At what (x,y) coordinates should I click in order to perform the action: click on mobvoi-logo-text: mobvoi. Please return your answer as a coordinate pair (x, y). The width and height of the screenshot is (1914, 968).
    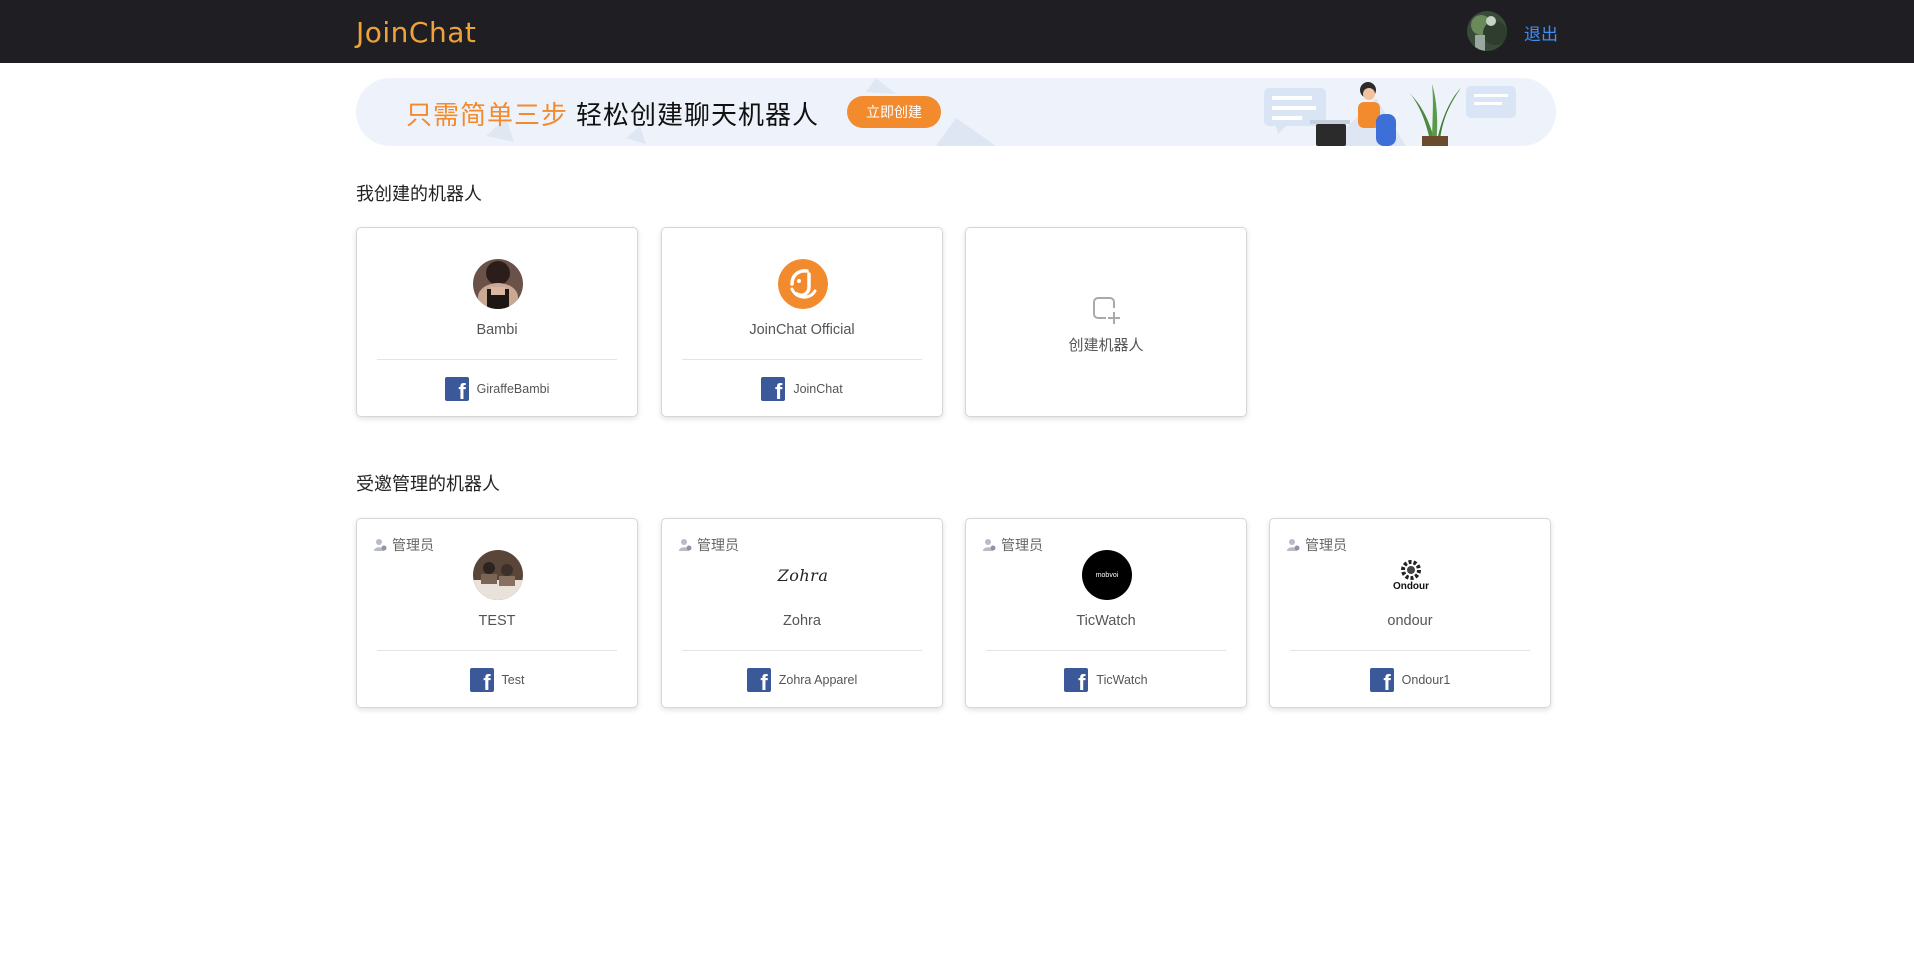
    Looking at the image, I should click on (1107, 575).